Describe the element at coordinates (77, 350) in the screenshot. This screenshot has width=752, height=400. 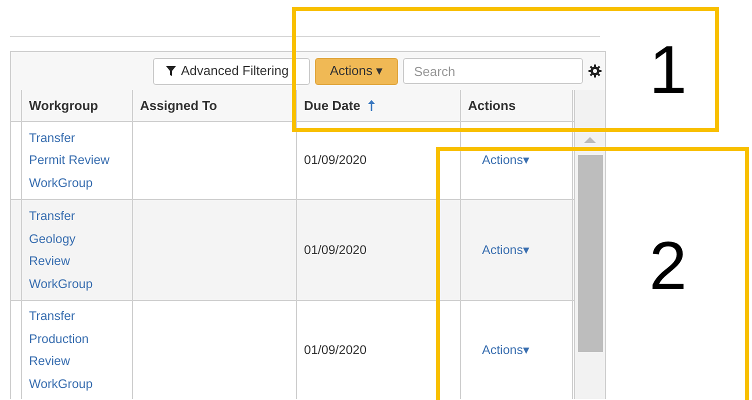
I see `workgroup-link: Transfer Production Review WorkGroup` at that location.